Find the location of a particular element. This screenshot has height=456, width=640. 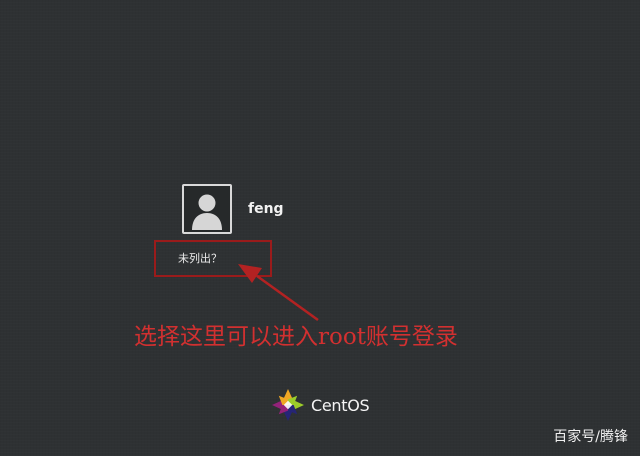

annotation-arrow-icon is located at coordinates (278, 293).